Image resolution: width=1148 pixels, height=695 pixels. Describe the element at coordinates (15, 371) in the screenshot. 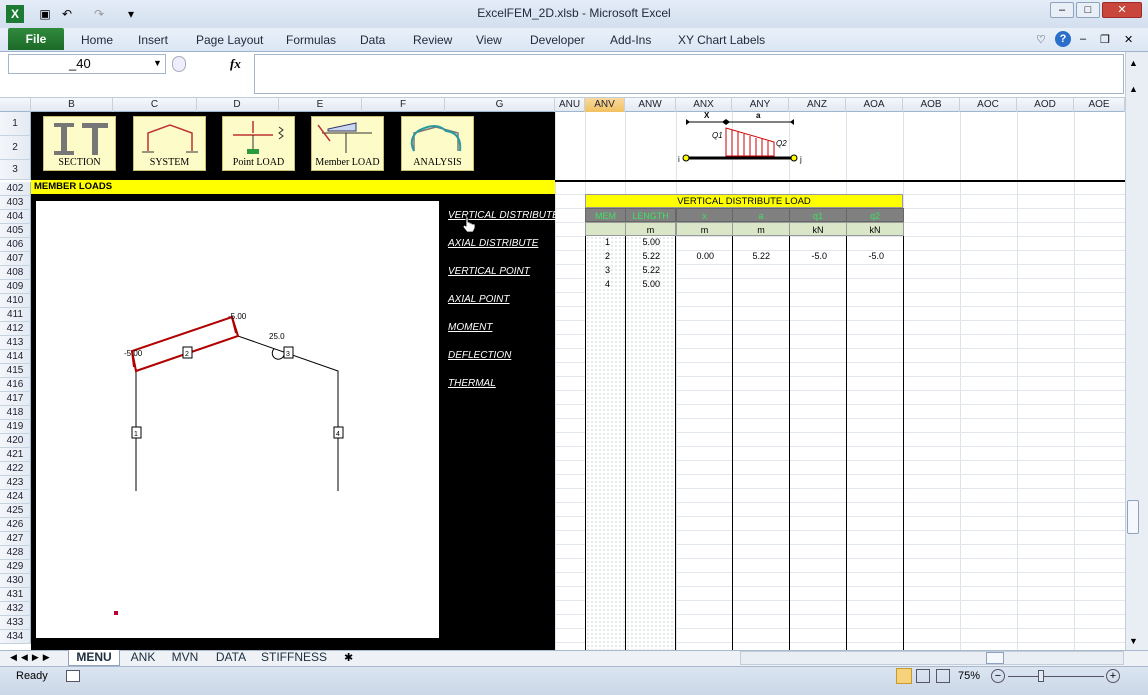

I see `row-header: 415` at that location.